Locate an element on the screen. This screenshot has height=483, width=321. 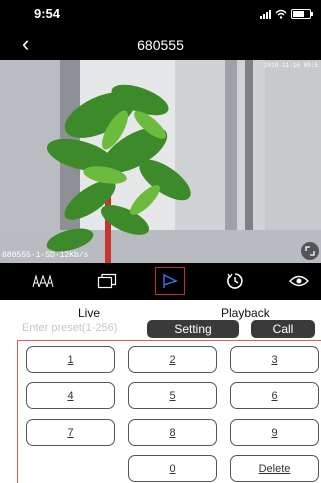
key-7: 7 is located at coordinates (70, 432).